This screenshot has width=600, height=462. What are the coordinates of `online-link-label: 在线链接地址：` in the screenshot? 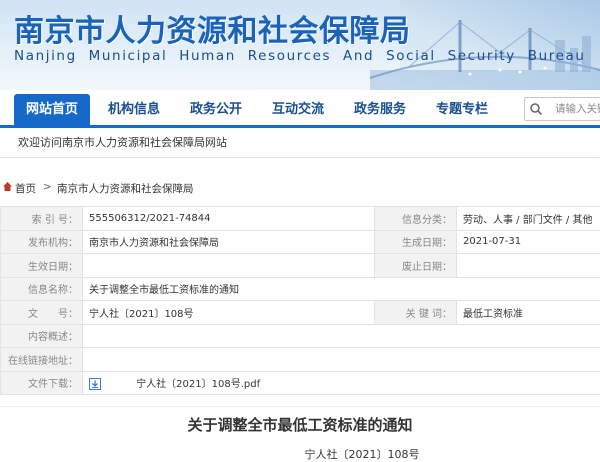 It's located at (41, 359).